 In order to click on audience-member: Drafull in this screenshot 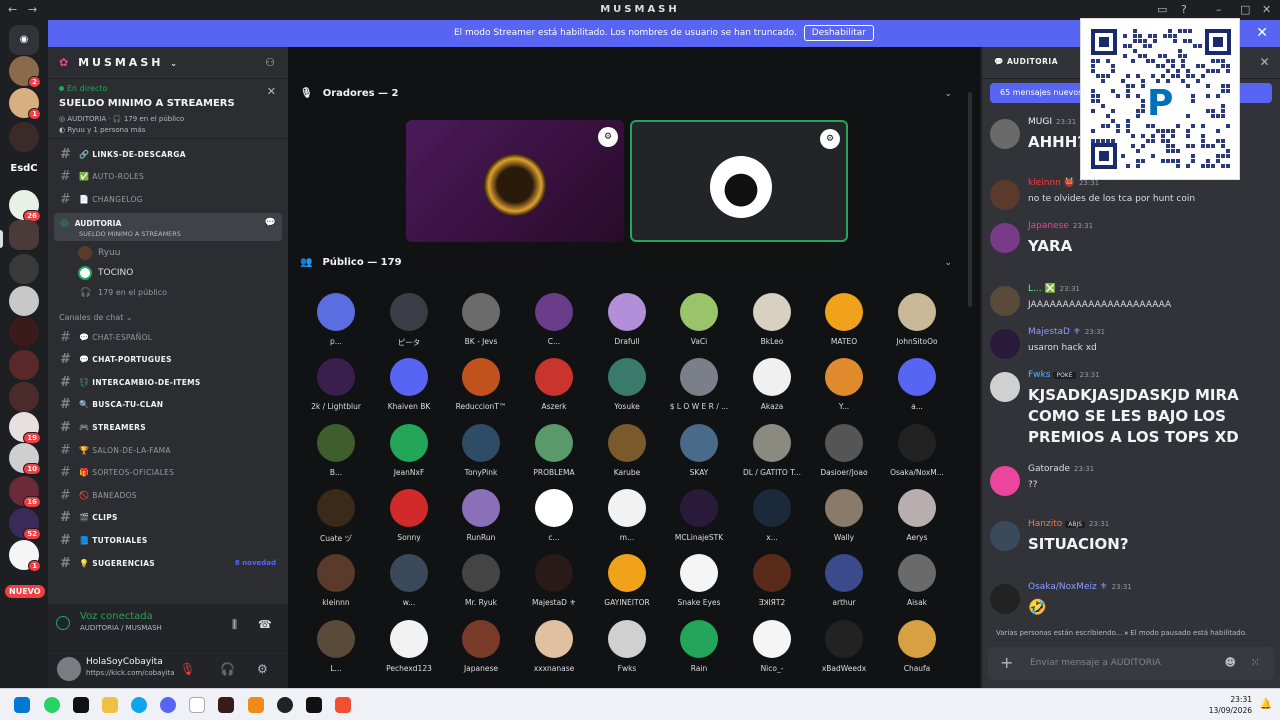, I will do `click(627, 319)`.